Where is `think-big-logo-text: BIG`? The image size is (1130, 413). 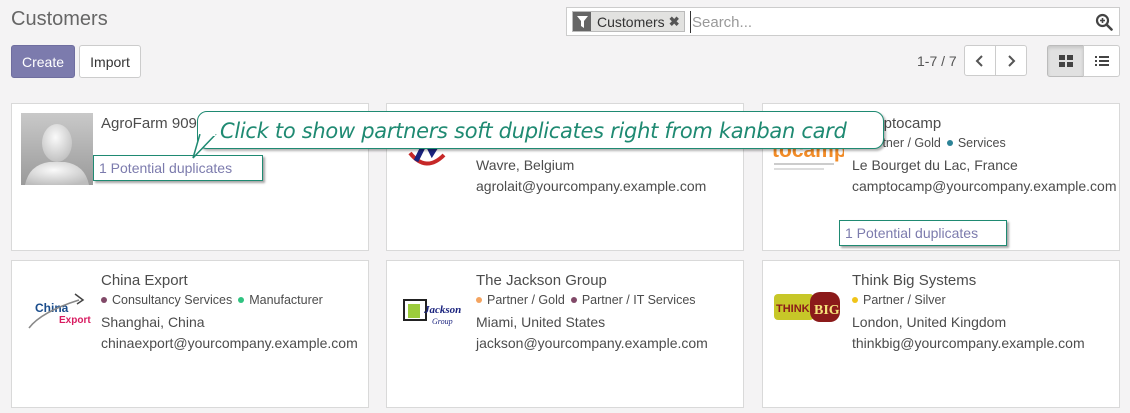 think-big-logo-text: BIG is located at coordinates (827, 310).